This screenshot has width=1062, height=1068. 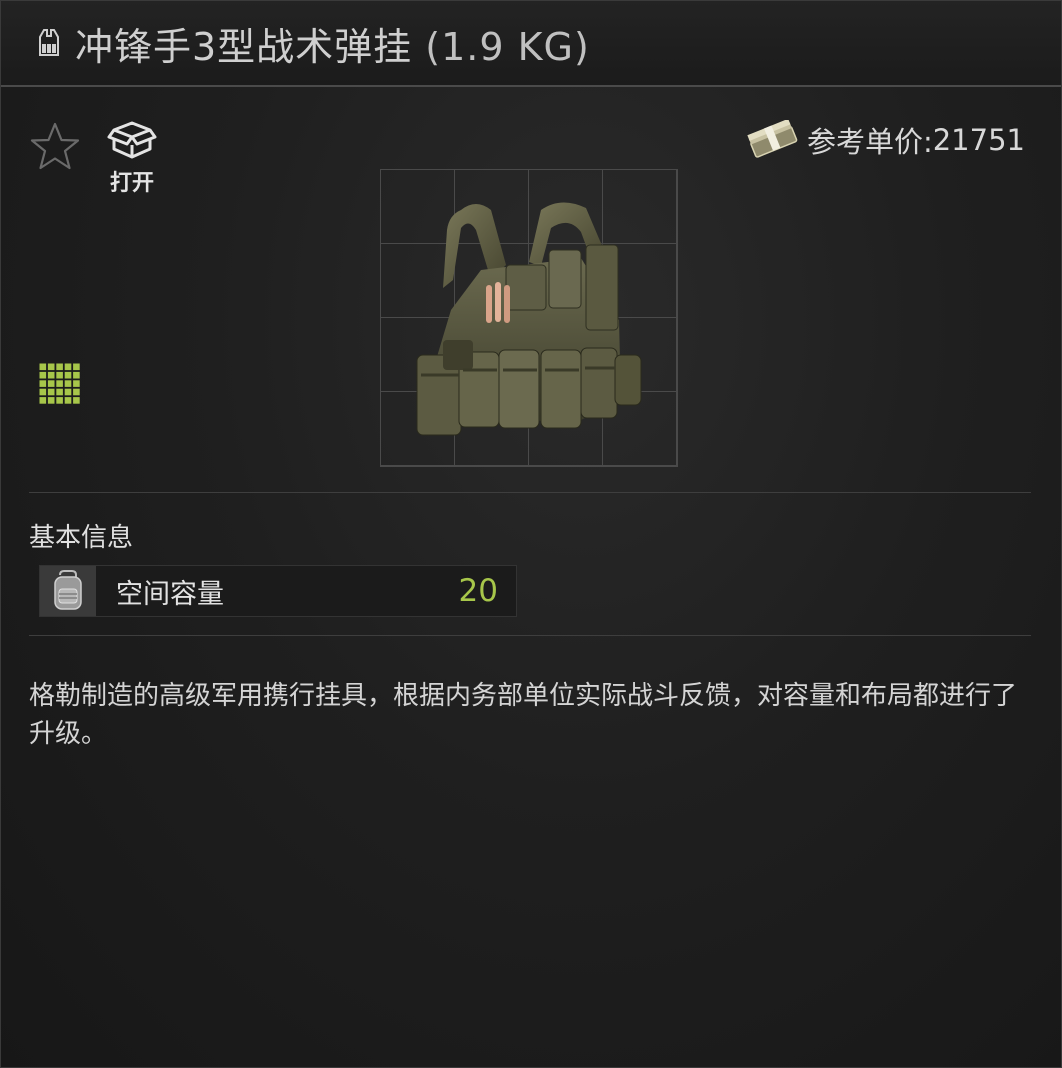 I want to click on divider-top, so click(x=530, y=492).